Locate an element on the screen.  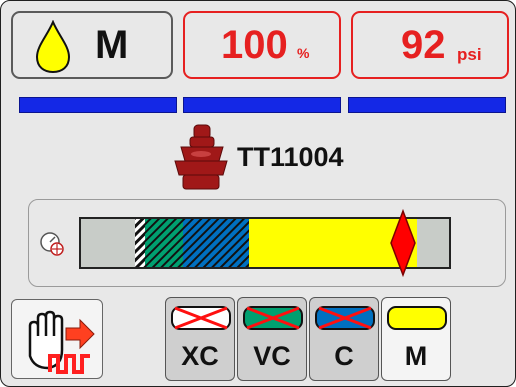
droplet-icon is located at coordinates (53, 47).